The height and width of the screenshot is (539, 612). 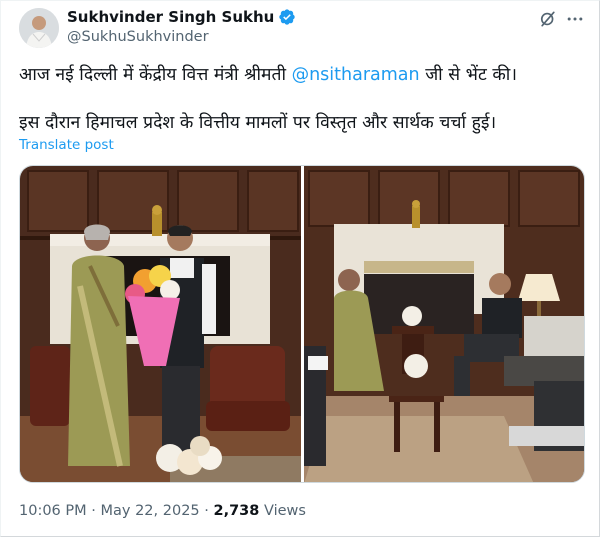 What do you see at coordinates (236, 511) in the screenshot?
I see `views-count: 2,738` at bounding box center [236, 511].